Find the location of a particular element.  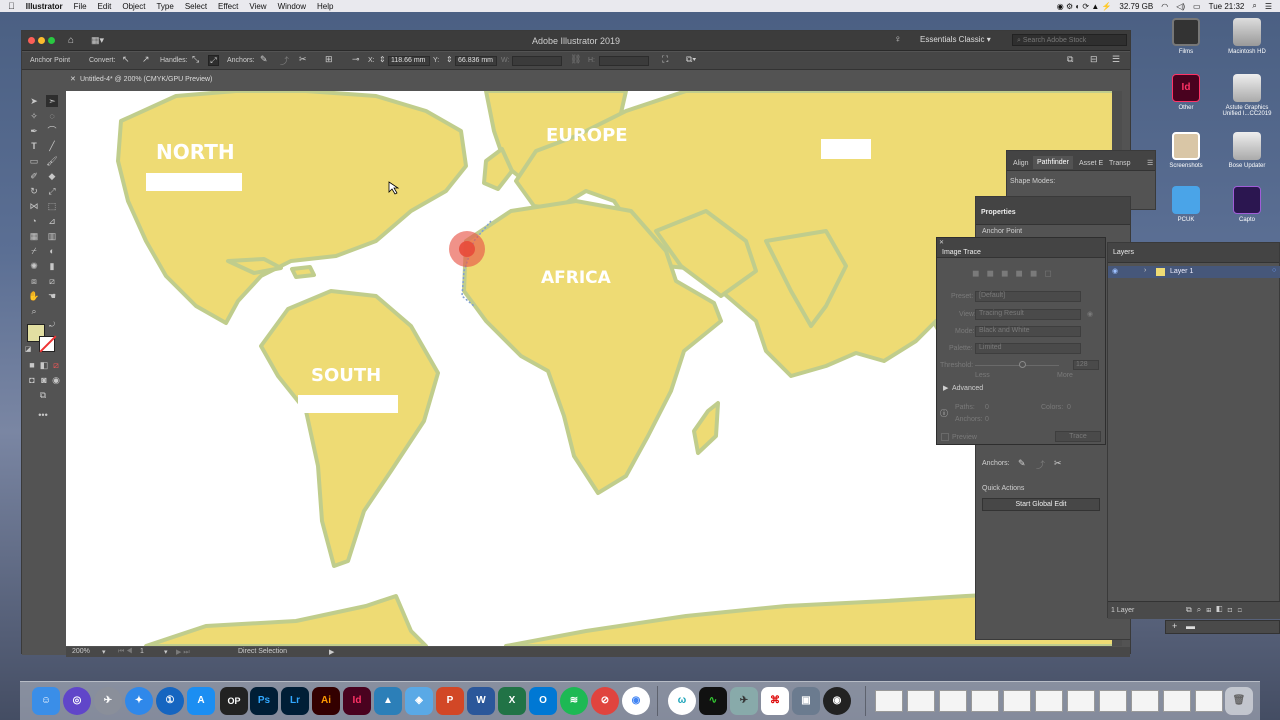

siri-icon: ◎ is located at coordinates (77, 701).